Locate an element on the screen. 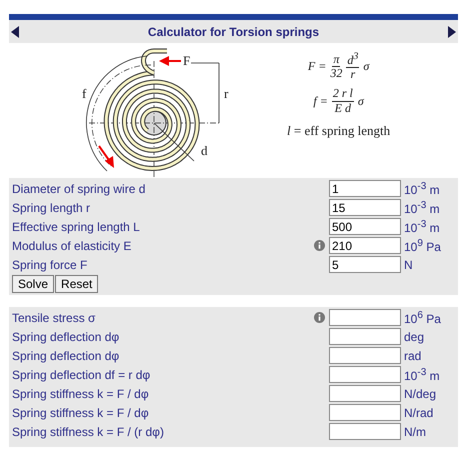 This screenshot has width=474, height=459. formula-legend: l = eff spring length is located at coordinates (338, 130).